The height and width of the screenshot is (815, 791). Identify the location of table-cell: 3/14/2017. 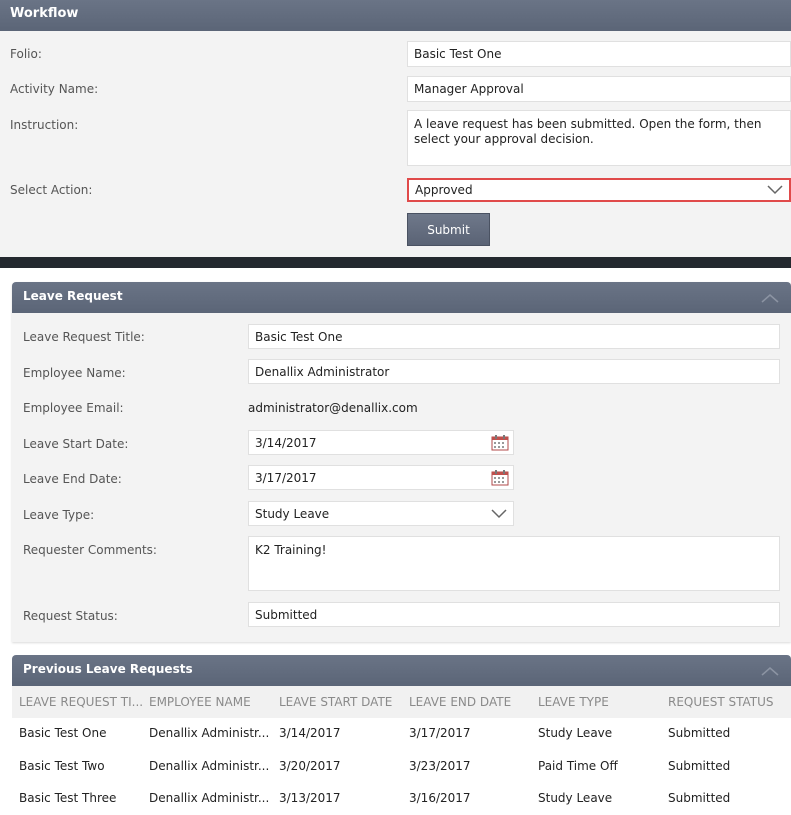
(310, 733).